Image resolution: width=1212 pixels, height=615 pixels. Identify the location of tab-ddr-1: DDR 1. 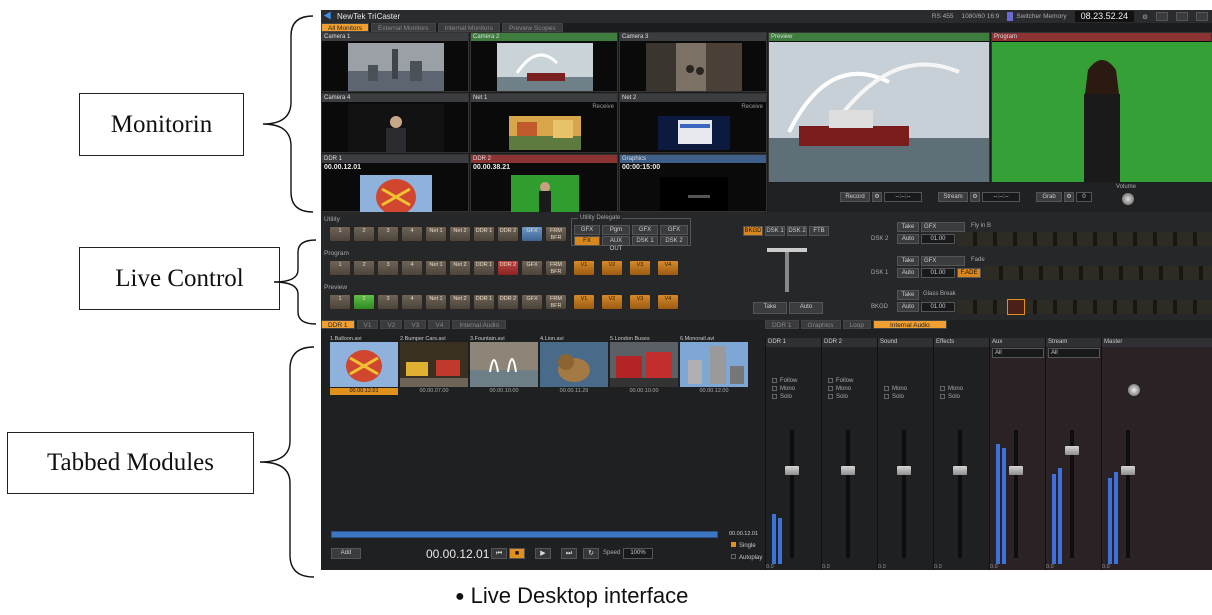
(338, 324).